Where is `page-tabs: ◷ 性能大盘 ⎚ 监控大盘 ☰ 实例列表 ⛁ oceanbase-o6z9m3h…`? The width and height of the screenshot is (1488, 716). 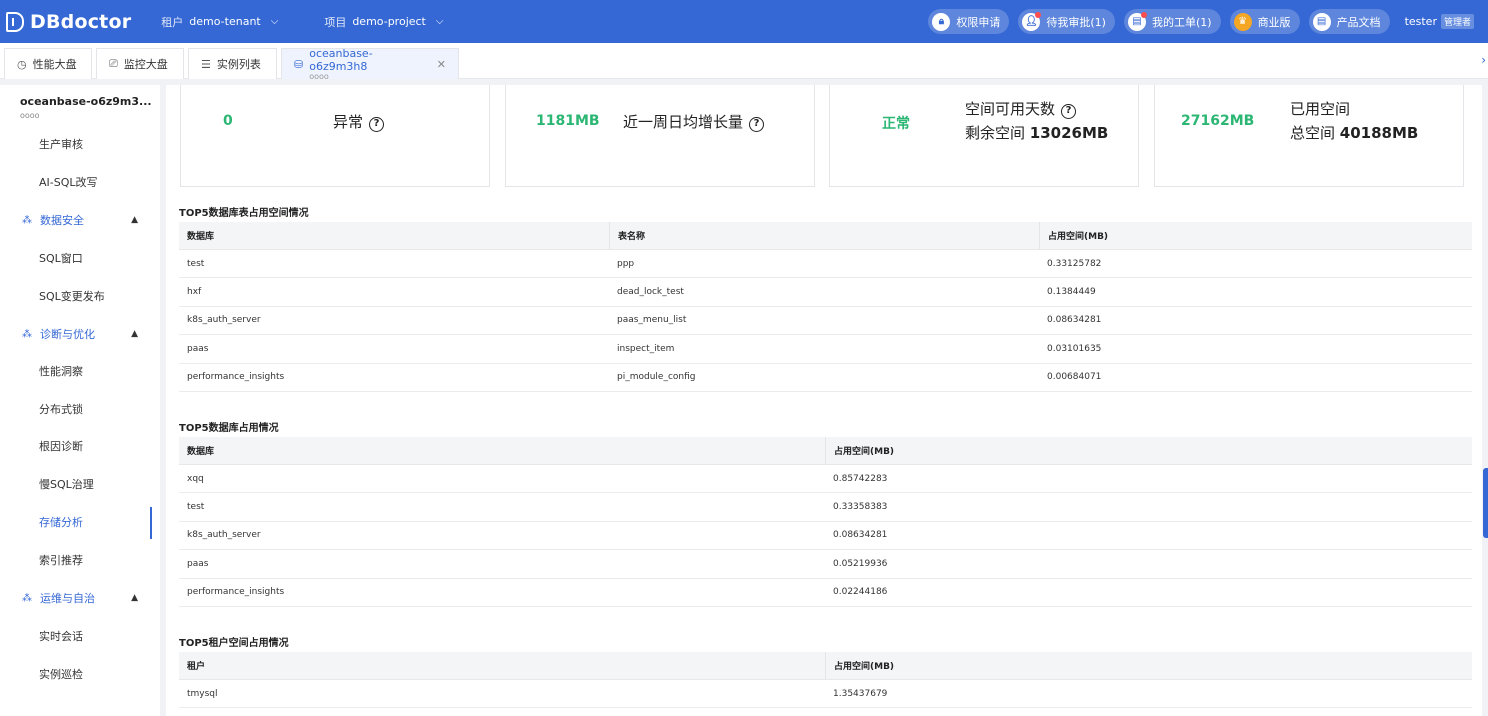 page-tabs: ◷ 性能大盘 ⎚ 监控大盘 ☰ 实例列表 ⛁ oceanbase-o6z9m3h… is located at coordinates (744, 62).